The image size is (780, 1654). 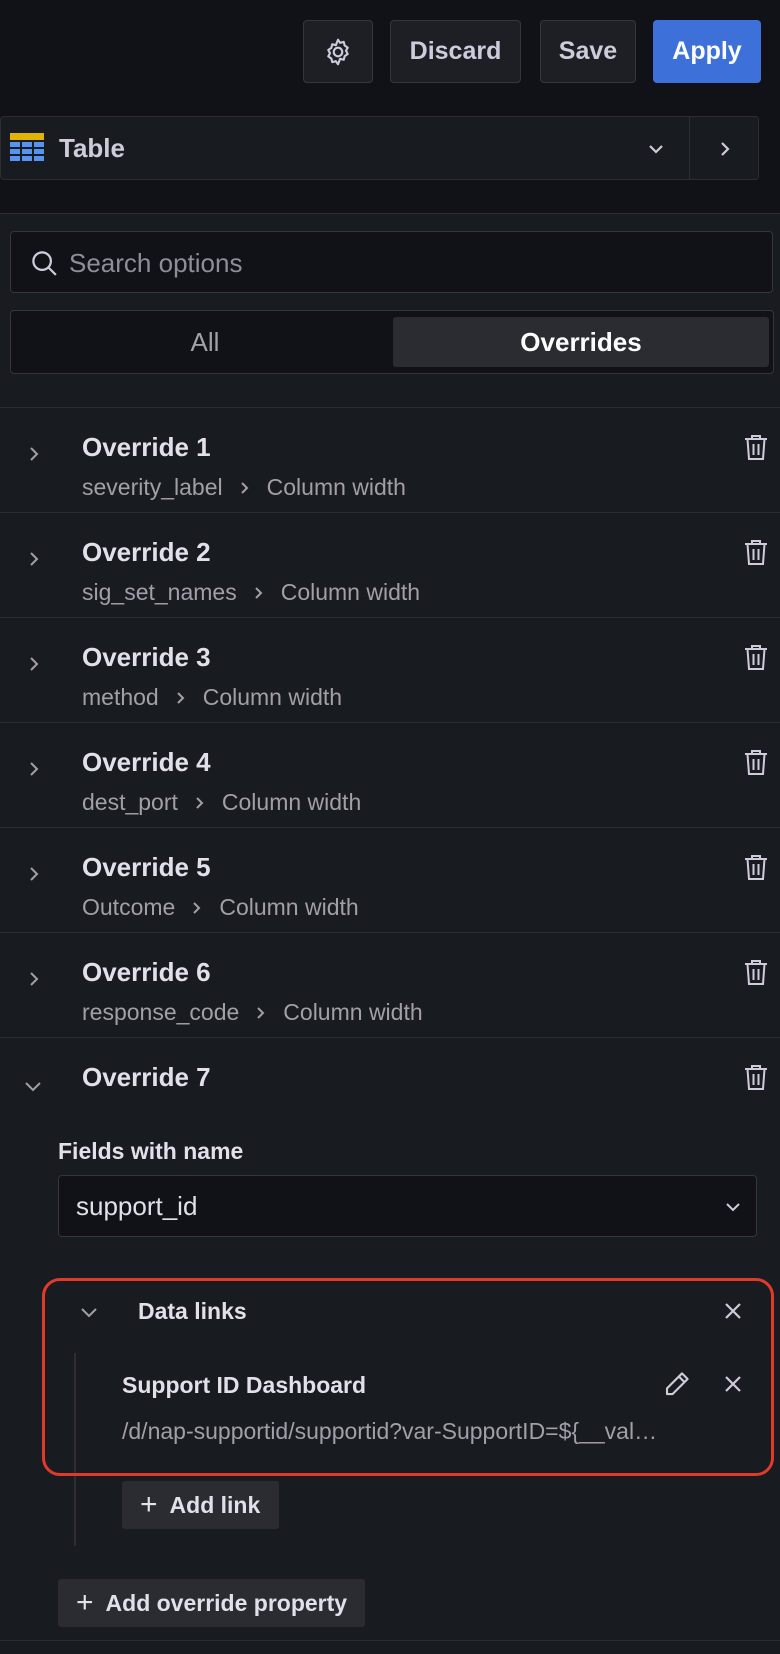 I want to click on field-name-value: support_id, so click(x=137, y=1206).